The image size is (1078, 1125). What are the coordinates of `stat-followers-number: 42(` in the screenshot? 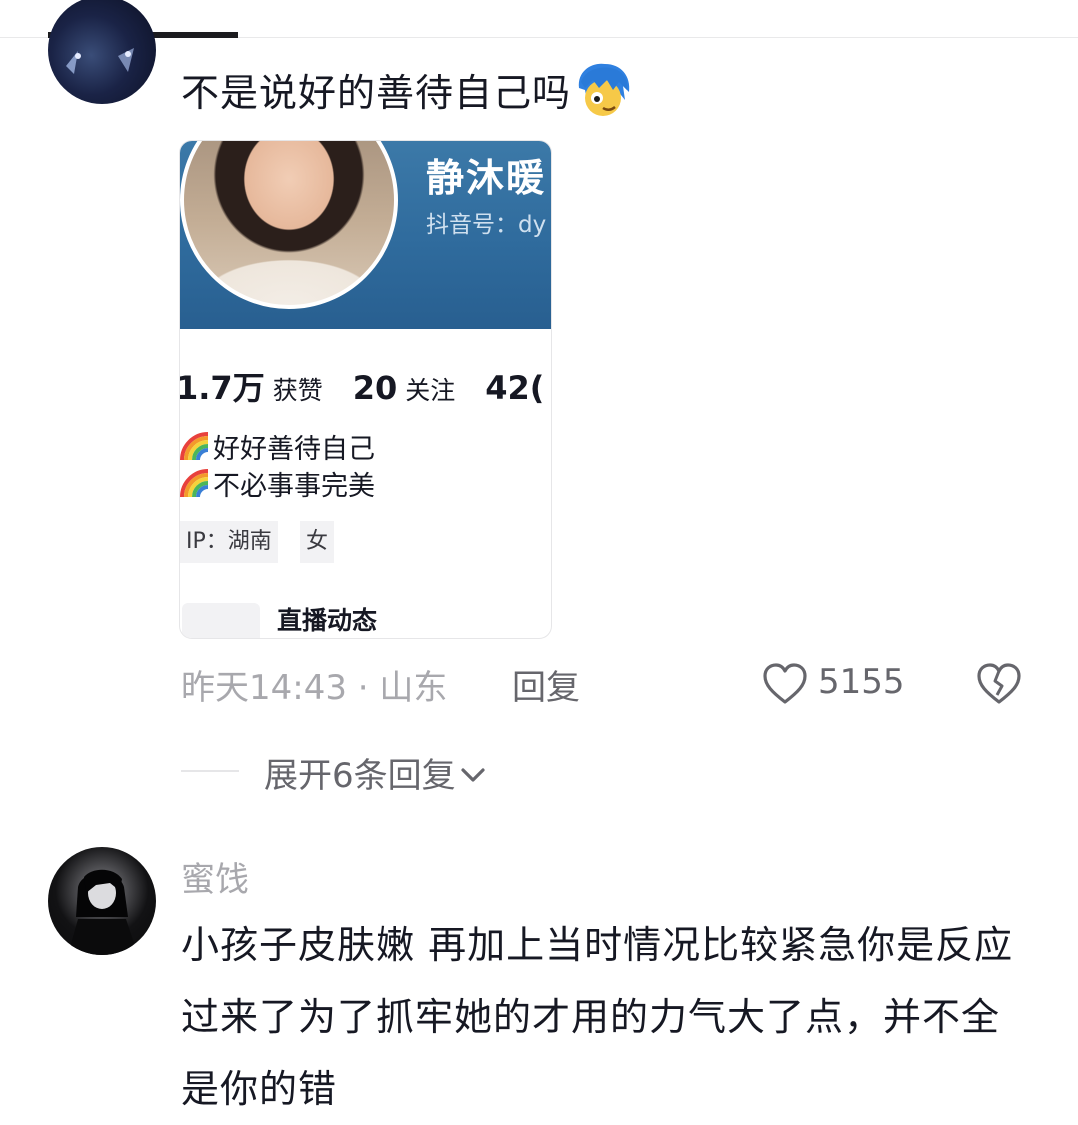 It's located at (515, 388).